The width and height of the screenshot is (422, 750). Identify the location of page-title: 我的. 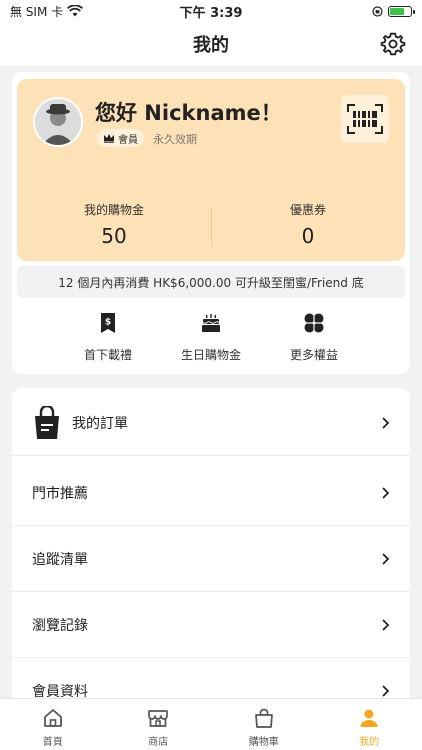
(211, 45).